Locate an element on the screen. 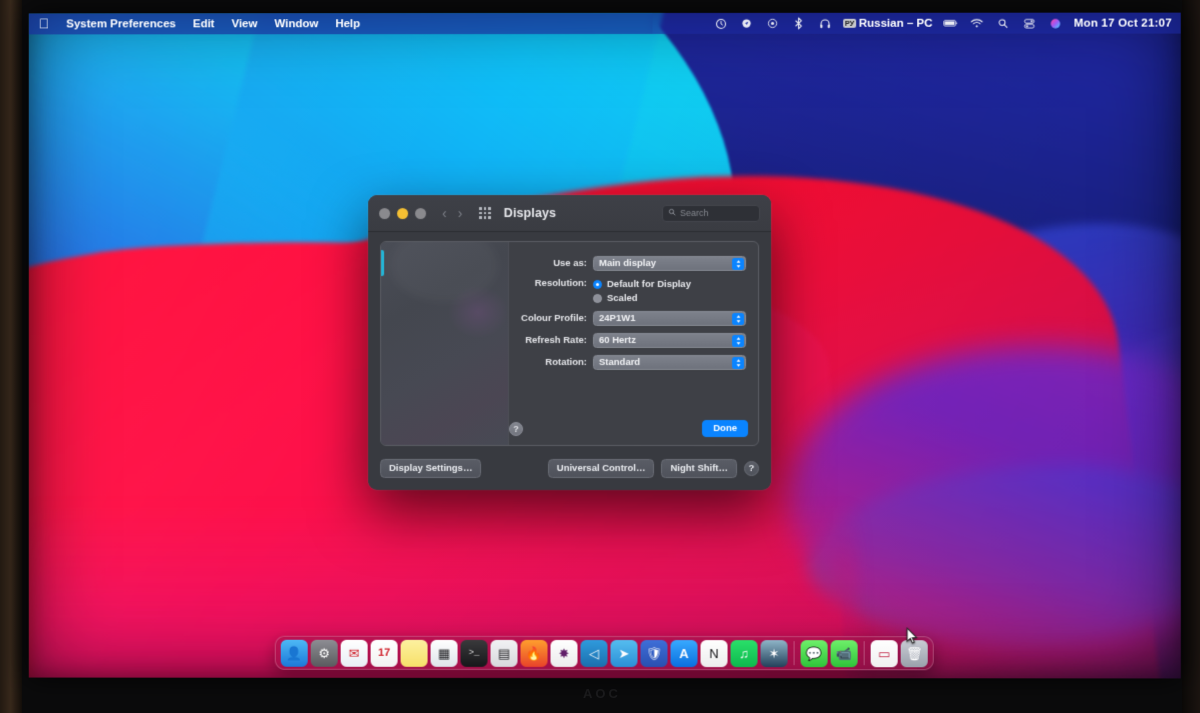 This screenshot has height=713, width=1200. vs-code-icon: ◁ is located at coordinates (594, 653).